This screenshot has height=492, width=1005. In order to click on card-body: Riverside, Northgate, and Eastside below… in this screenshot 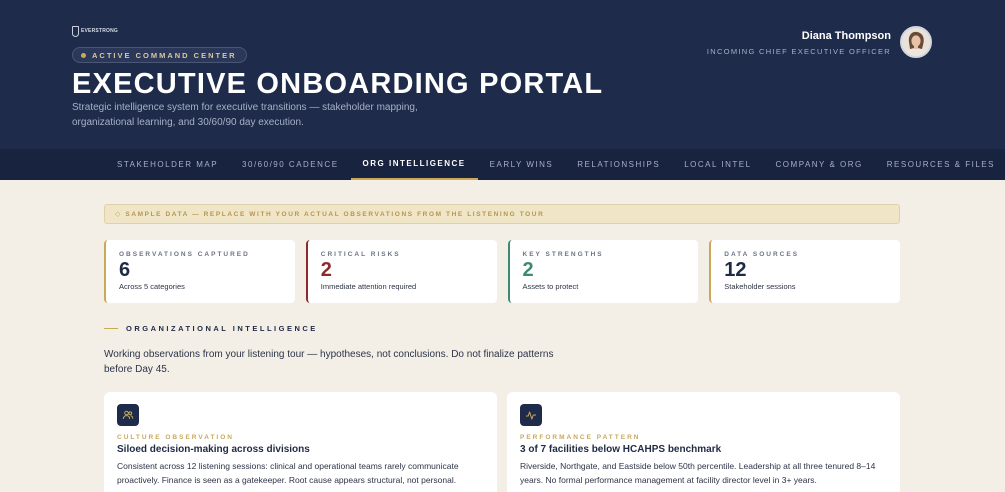, I will do `click(698, 473)`.